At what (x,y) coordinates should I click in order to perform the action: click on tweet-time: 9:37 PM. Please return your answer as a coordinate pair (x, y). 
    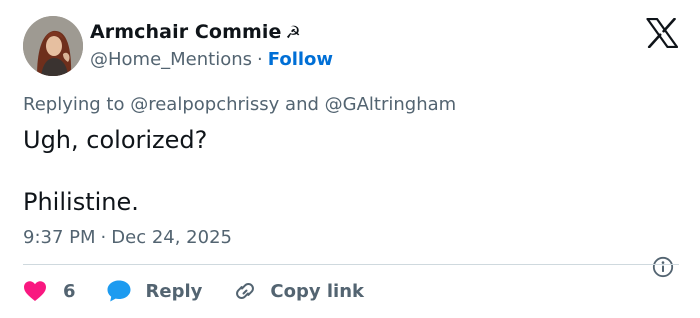
    Looking at the image, I should click on (59, 237).